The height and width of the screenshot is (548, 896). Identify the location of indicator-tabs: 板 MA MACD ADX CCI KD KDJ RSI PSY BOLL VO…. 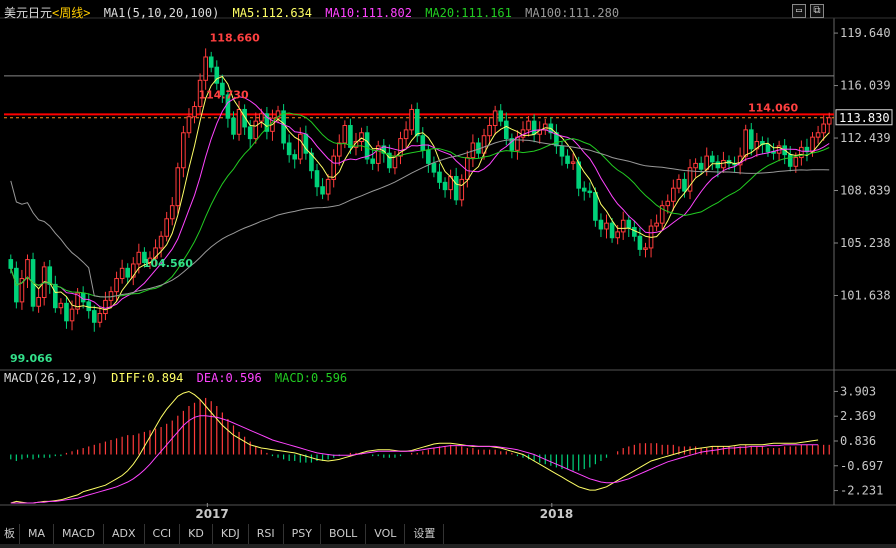
(448, 534).